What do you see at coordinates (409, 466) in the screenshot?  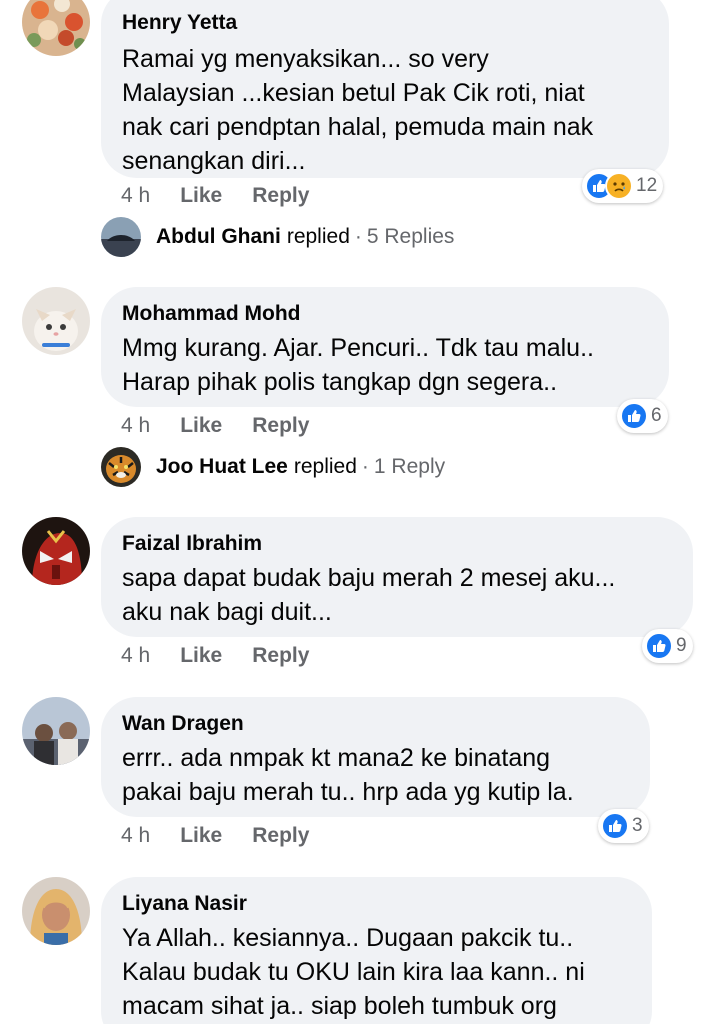 I see `reply-count: 1 Reply` at bounding box center [409, 466].